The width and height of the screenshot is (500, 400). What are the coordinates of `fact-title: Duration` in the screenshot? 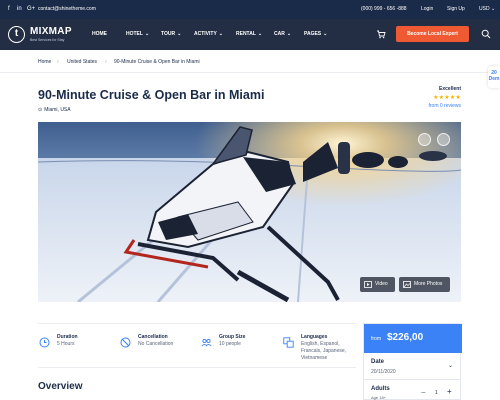 It's located at (67, 337).